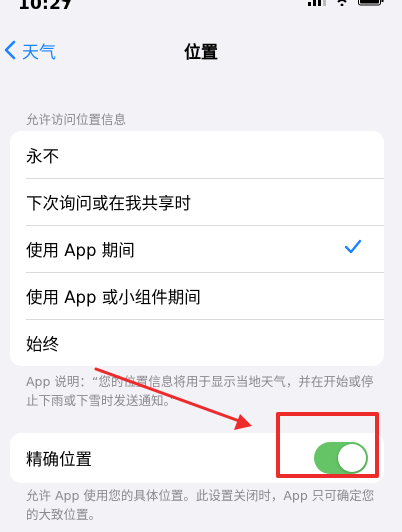  I want to click on option-label: 始终, so click(42, 344).